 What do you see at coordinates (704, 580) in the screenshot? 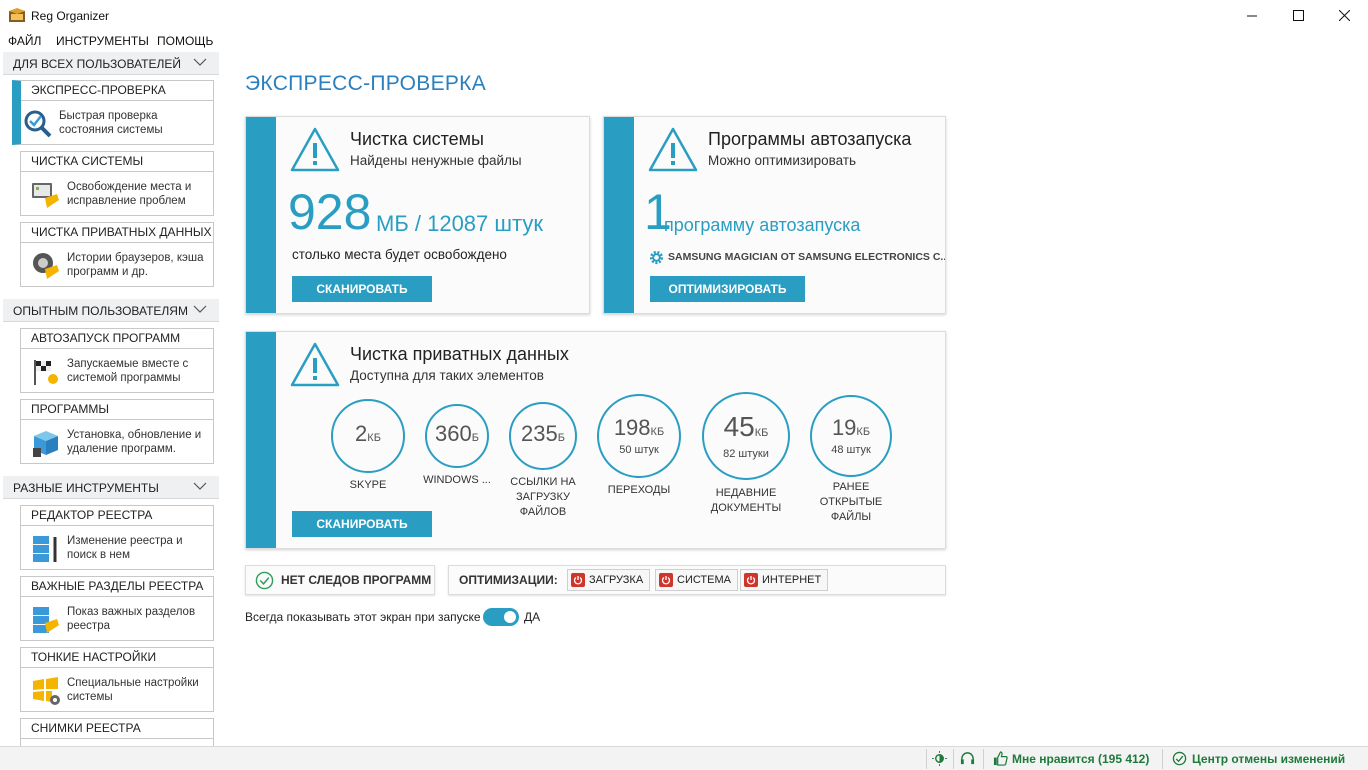
I see `optimization-label: СИСТЕМА` at bounding box center [704, 580].